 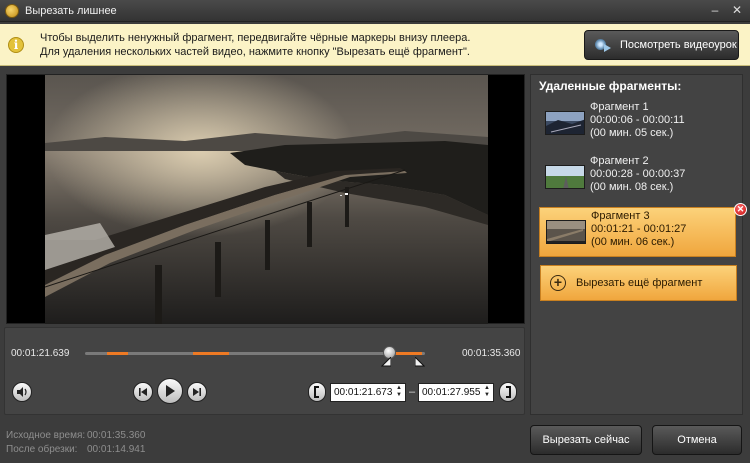 I want to click on cut-now-label: Вырезать сейчас, so click(x=586, y=440).